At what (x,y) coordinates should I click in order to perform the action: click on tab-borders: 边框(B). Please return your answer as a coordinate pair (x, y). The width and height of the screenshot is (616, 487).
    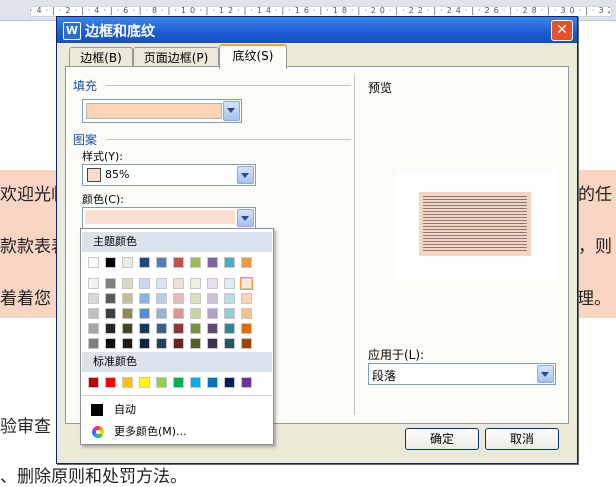
    Looking at the image, I should click on (101, 57).